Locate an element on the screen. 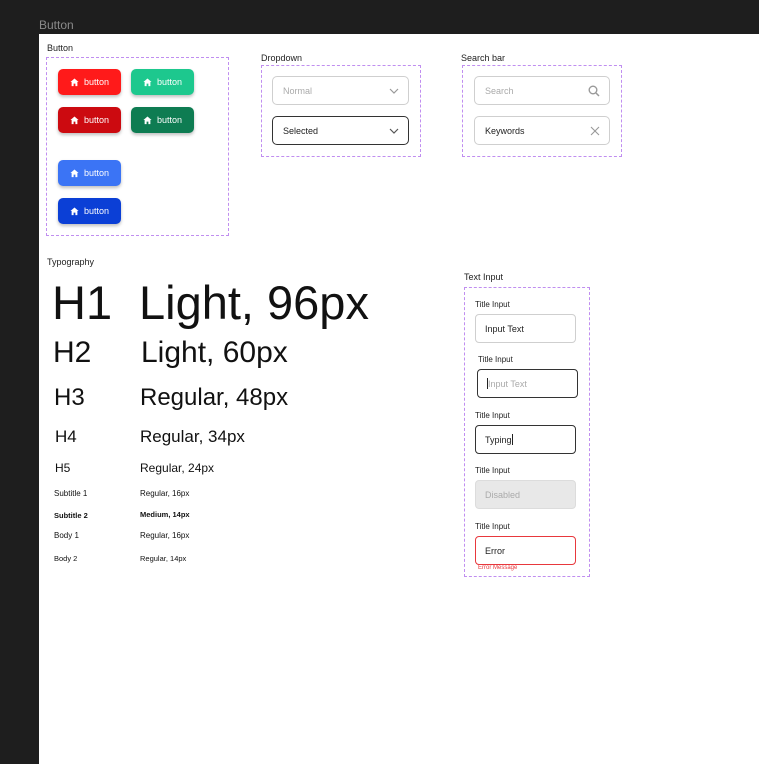  text-input-value: Disabled is located at coordinates (503, 494).